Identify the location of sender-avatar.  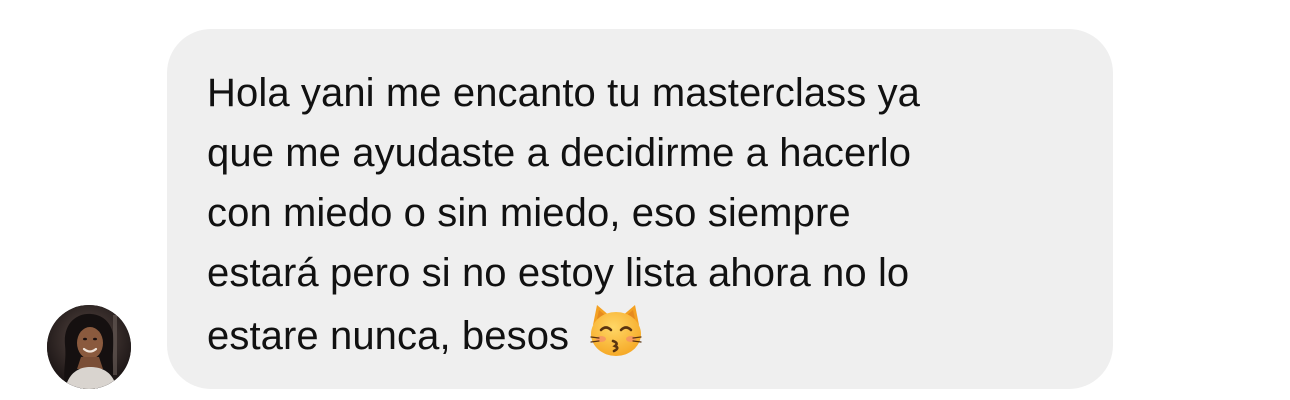
(89, 347).